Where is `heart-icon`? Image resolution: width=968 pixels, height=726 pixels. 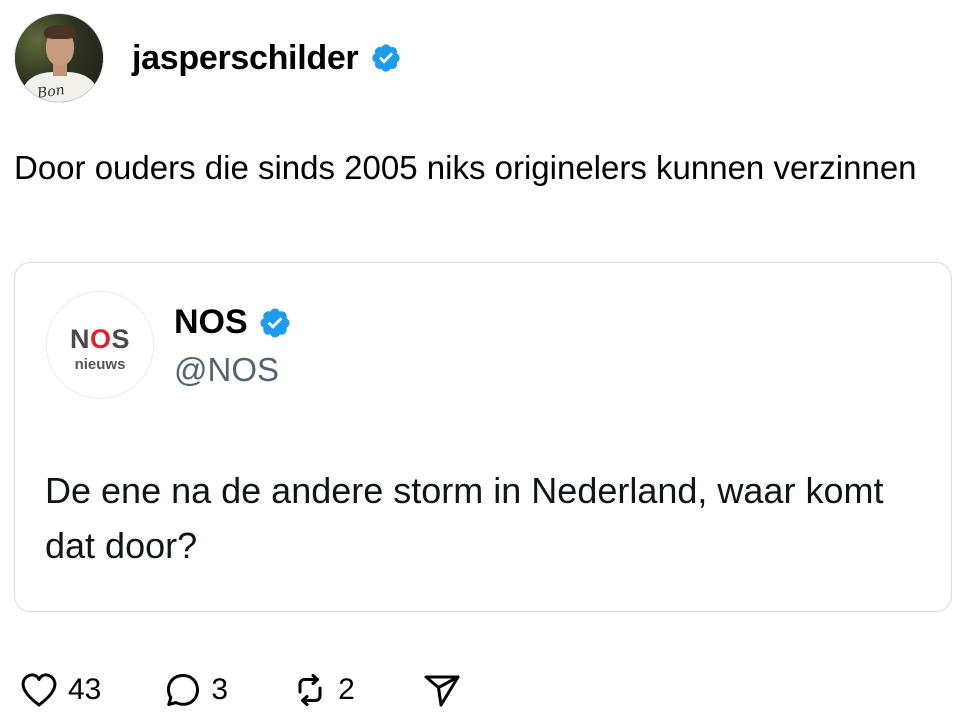
heart-icon is located at coordinates (39, 690).